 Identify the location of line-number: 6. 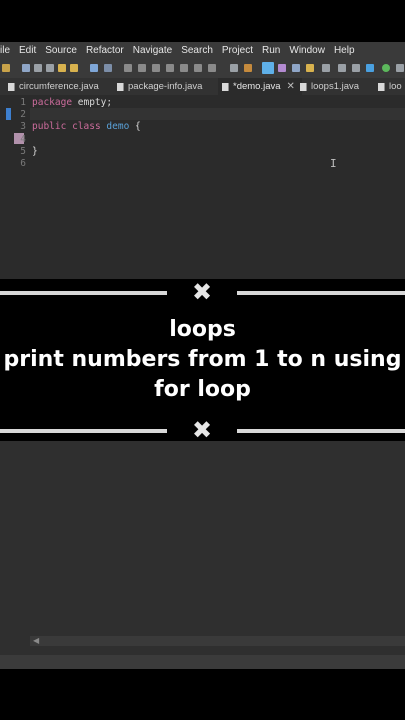
(23, 163).